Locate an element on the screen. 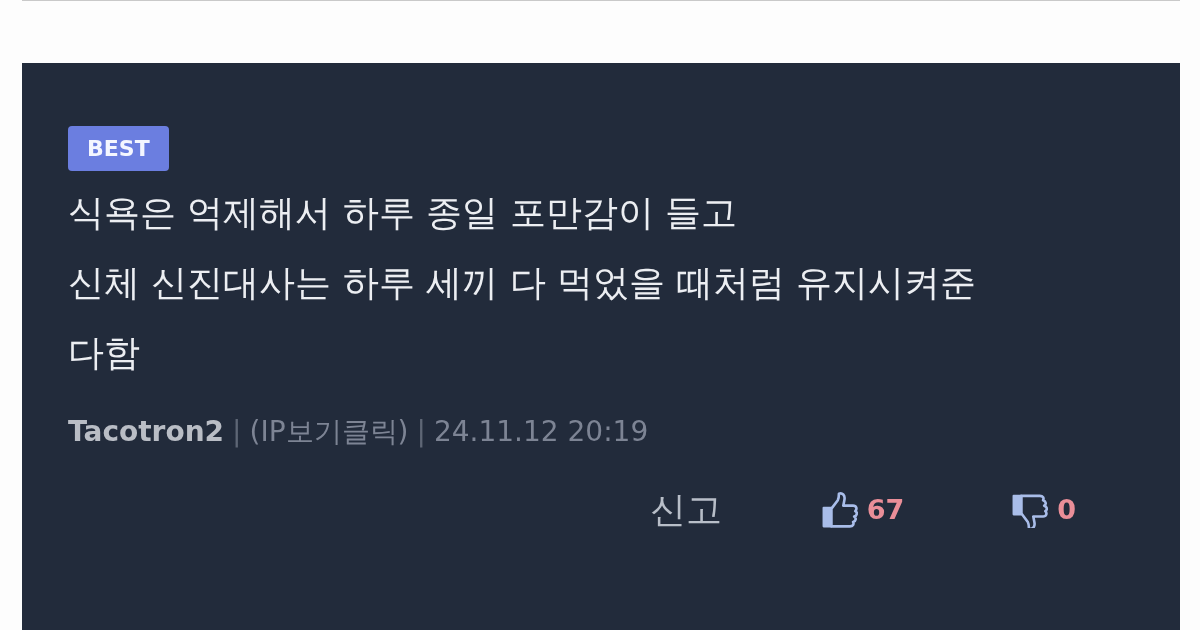 The width and height of the screenshot is (1200, 630). like-button: 67 is located at coordinates (863, 510).